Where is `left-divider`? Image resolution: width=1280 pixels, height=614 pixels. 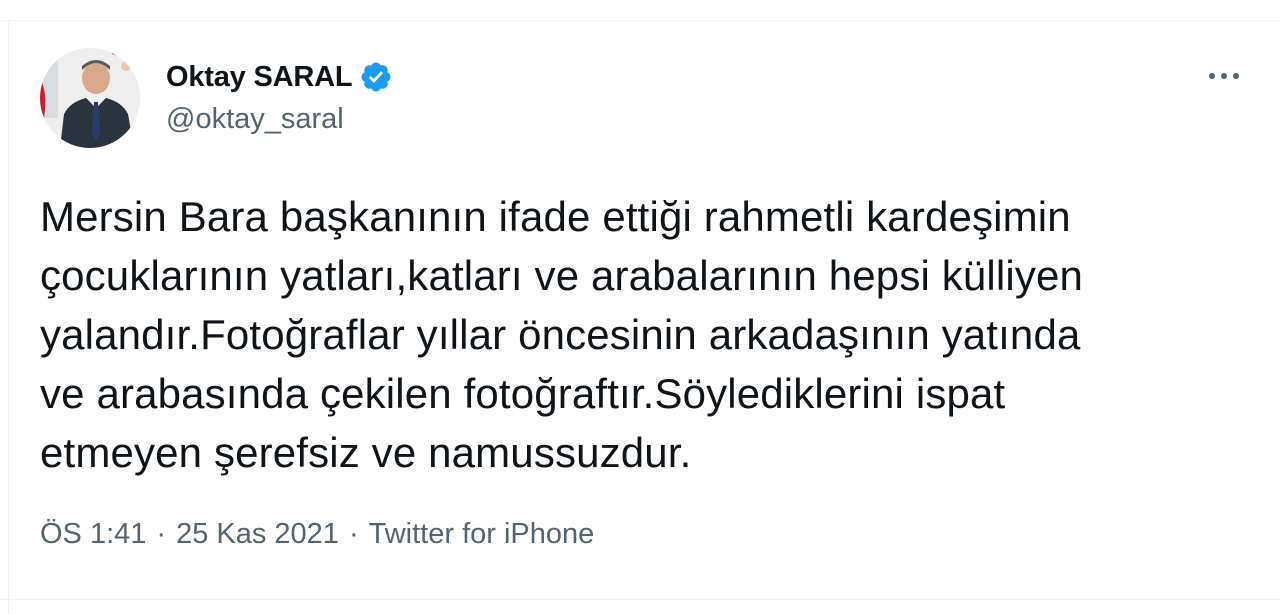 left-divider is located at coordinates (8, 317).